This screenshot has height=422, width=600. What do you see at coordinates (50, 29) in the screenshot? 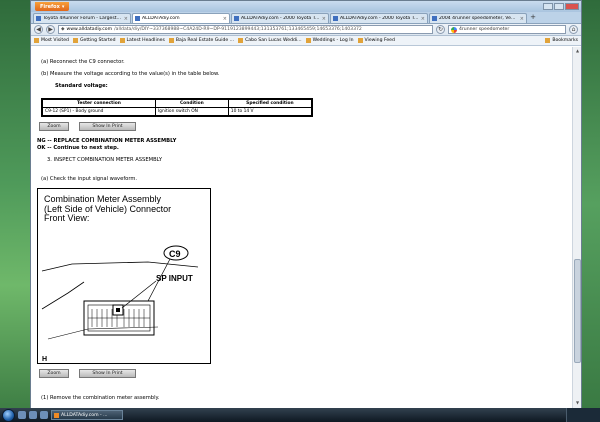
I see `forward-button: ▶` at bounding box center [50, 29].